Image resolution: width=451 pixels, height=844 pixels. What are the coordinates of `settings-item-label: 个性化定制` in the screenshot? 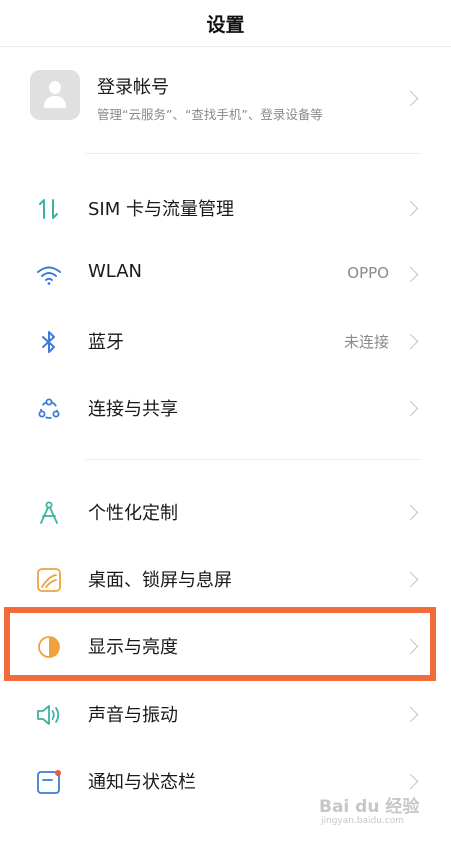 It's located at (133, 513).